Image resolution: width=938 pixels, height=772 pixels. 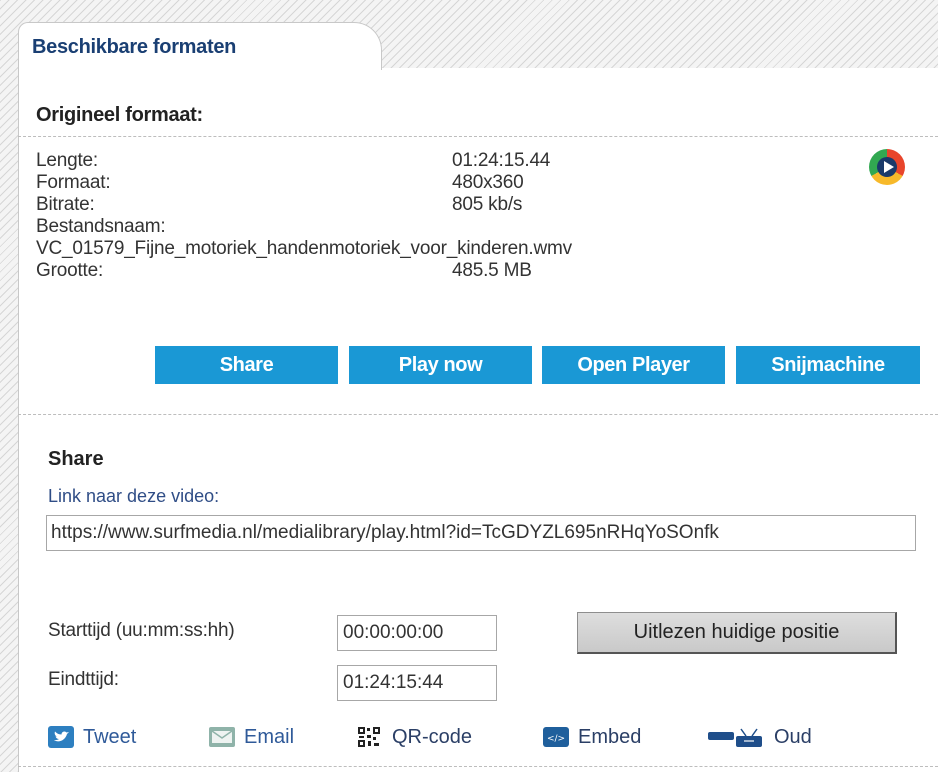 What do you see at coordinates (487, 204) in the screenshot?
I see `bitrate-value: 805 kb/s` at bounding box center [487, 204].